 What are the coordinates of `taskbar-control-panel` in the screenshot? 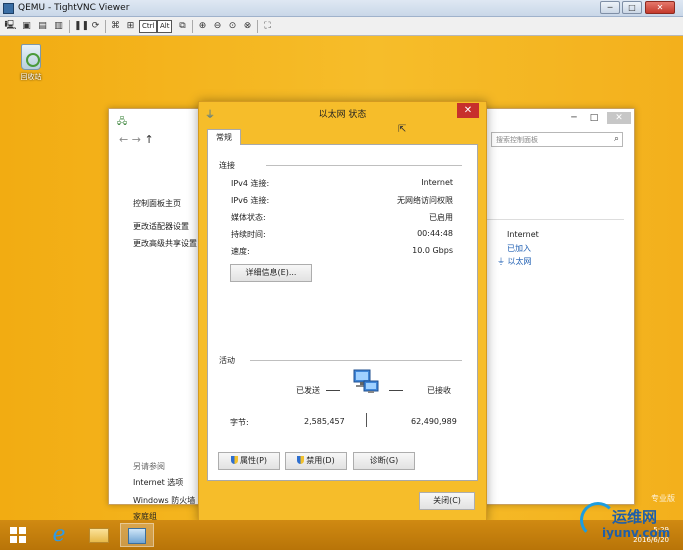 It's located at (137, 535).